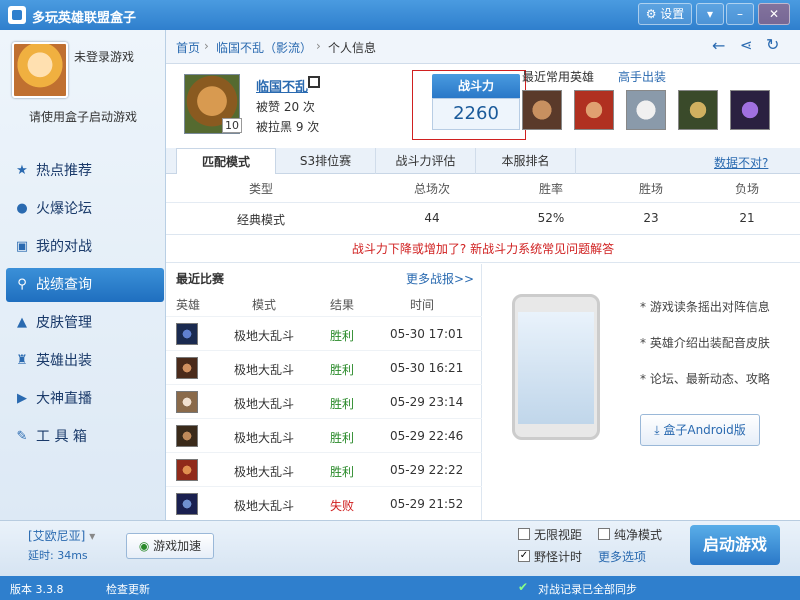  What do you see at coordinates (282, 85) in the screenshot?
I see `player-name: 临国不乱` at bounding box center [282, 85].